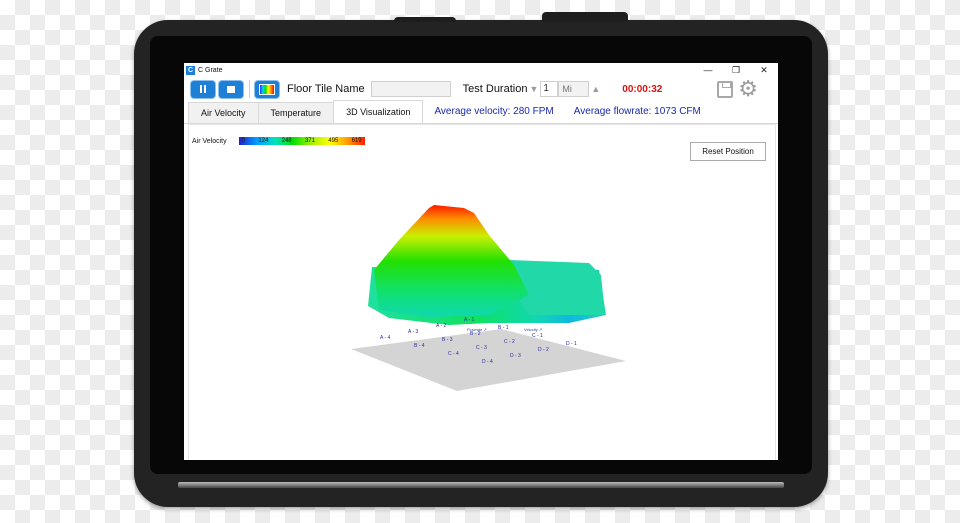 The height and width of the screenshot is (523, 960). I want to click on keyboard-rail, so click(481, 485).